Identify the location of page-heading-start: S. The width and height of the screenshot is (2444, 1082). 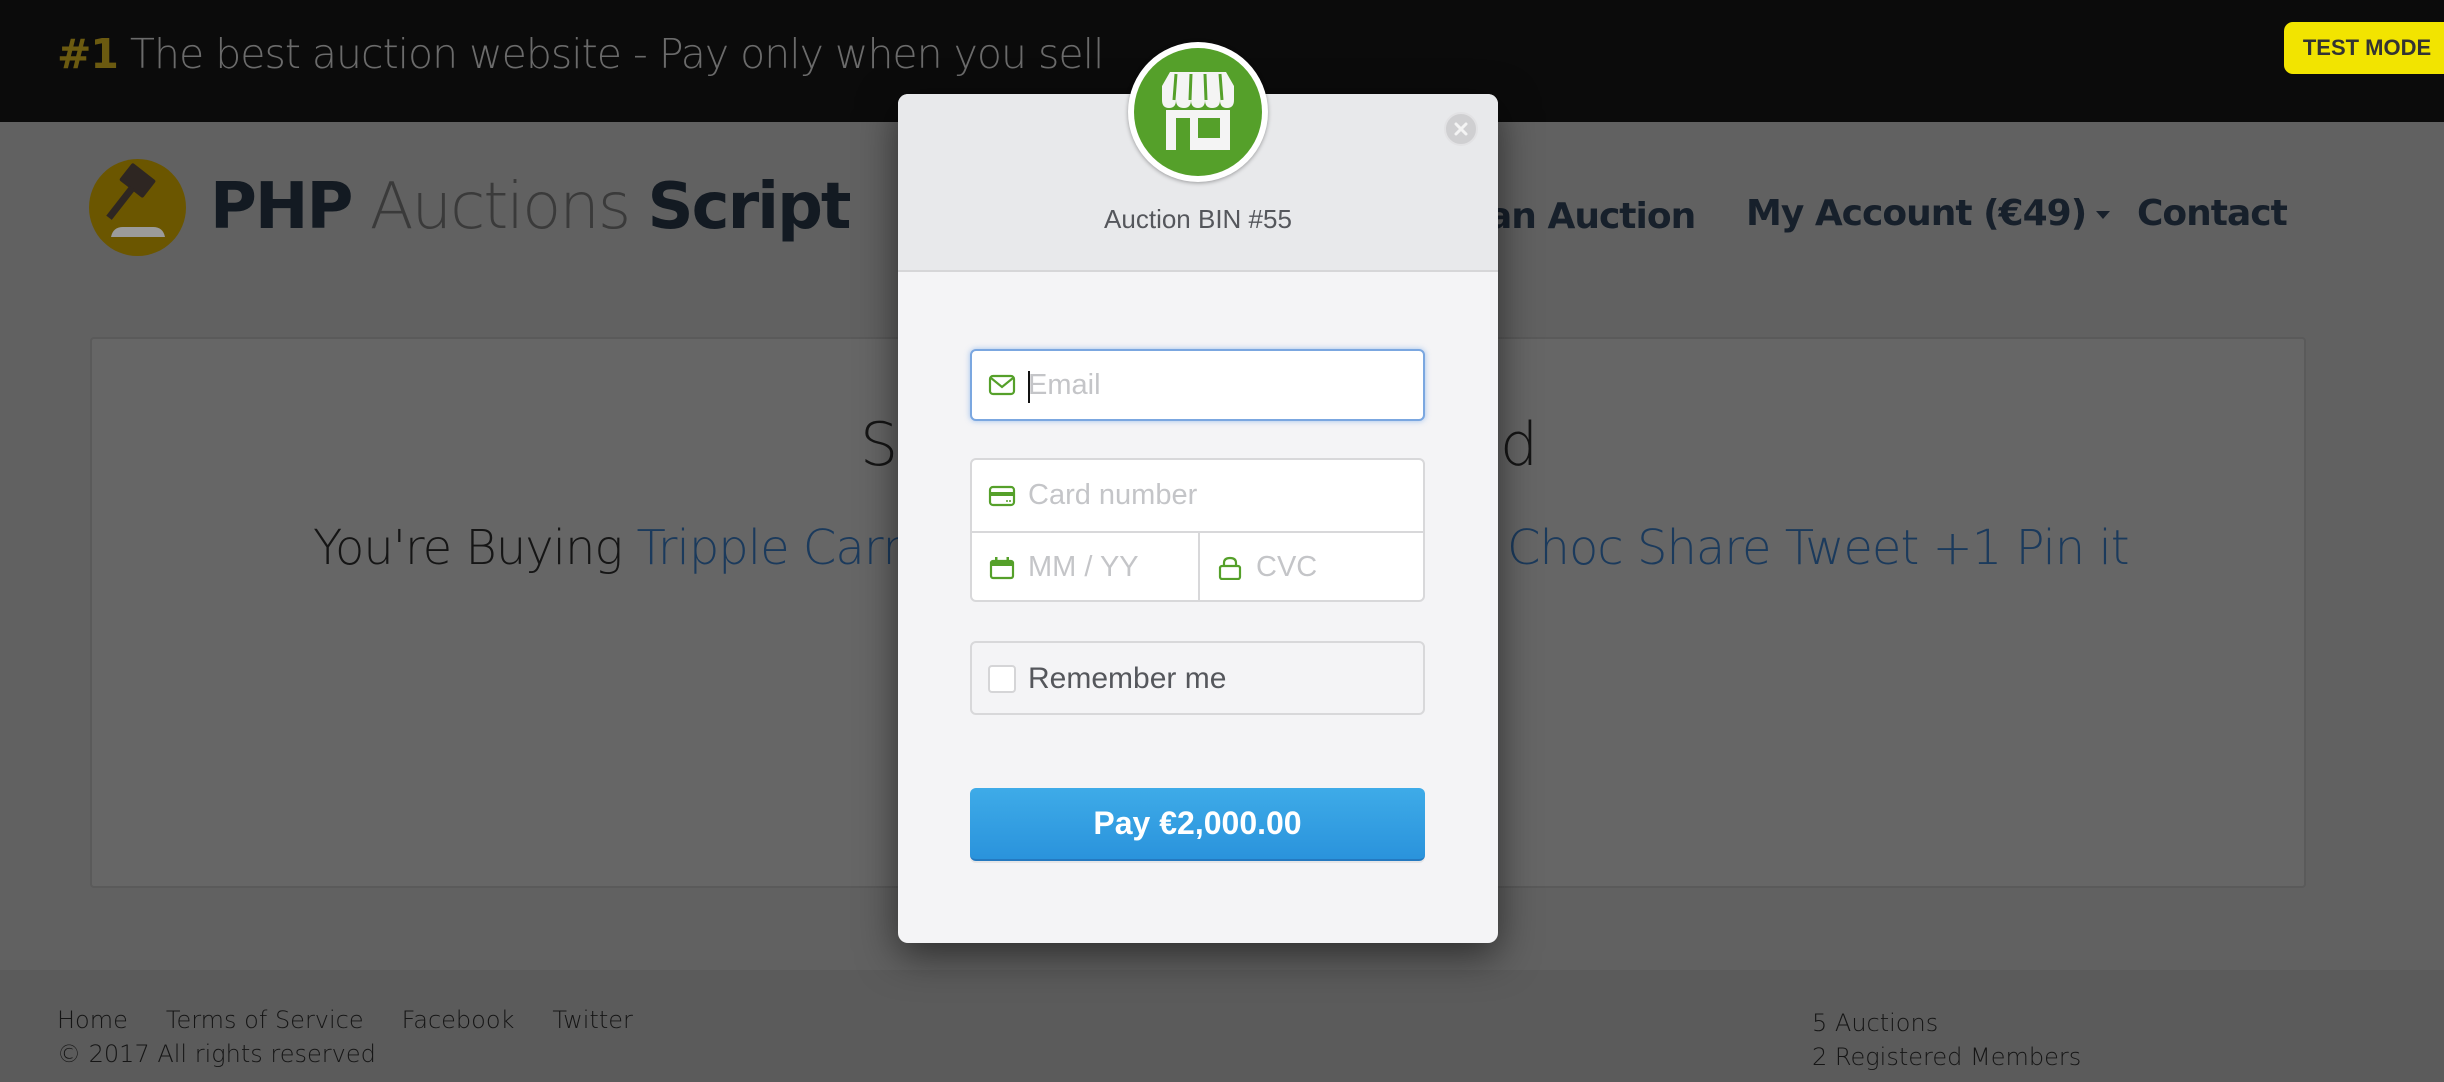
(879, 445).